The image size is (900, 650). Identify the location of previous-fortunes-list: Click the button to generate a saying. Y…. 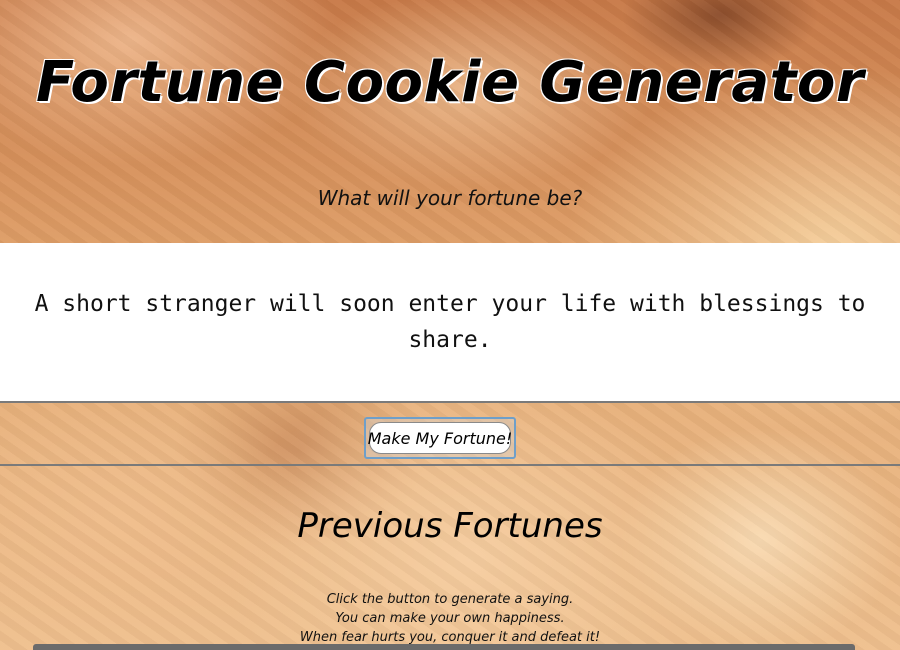
(450, 618).